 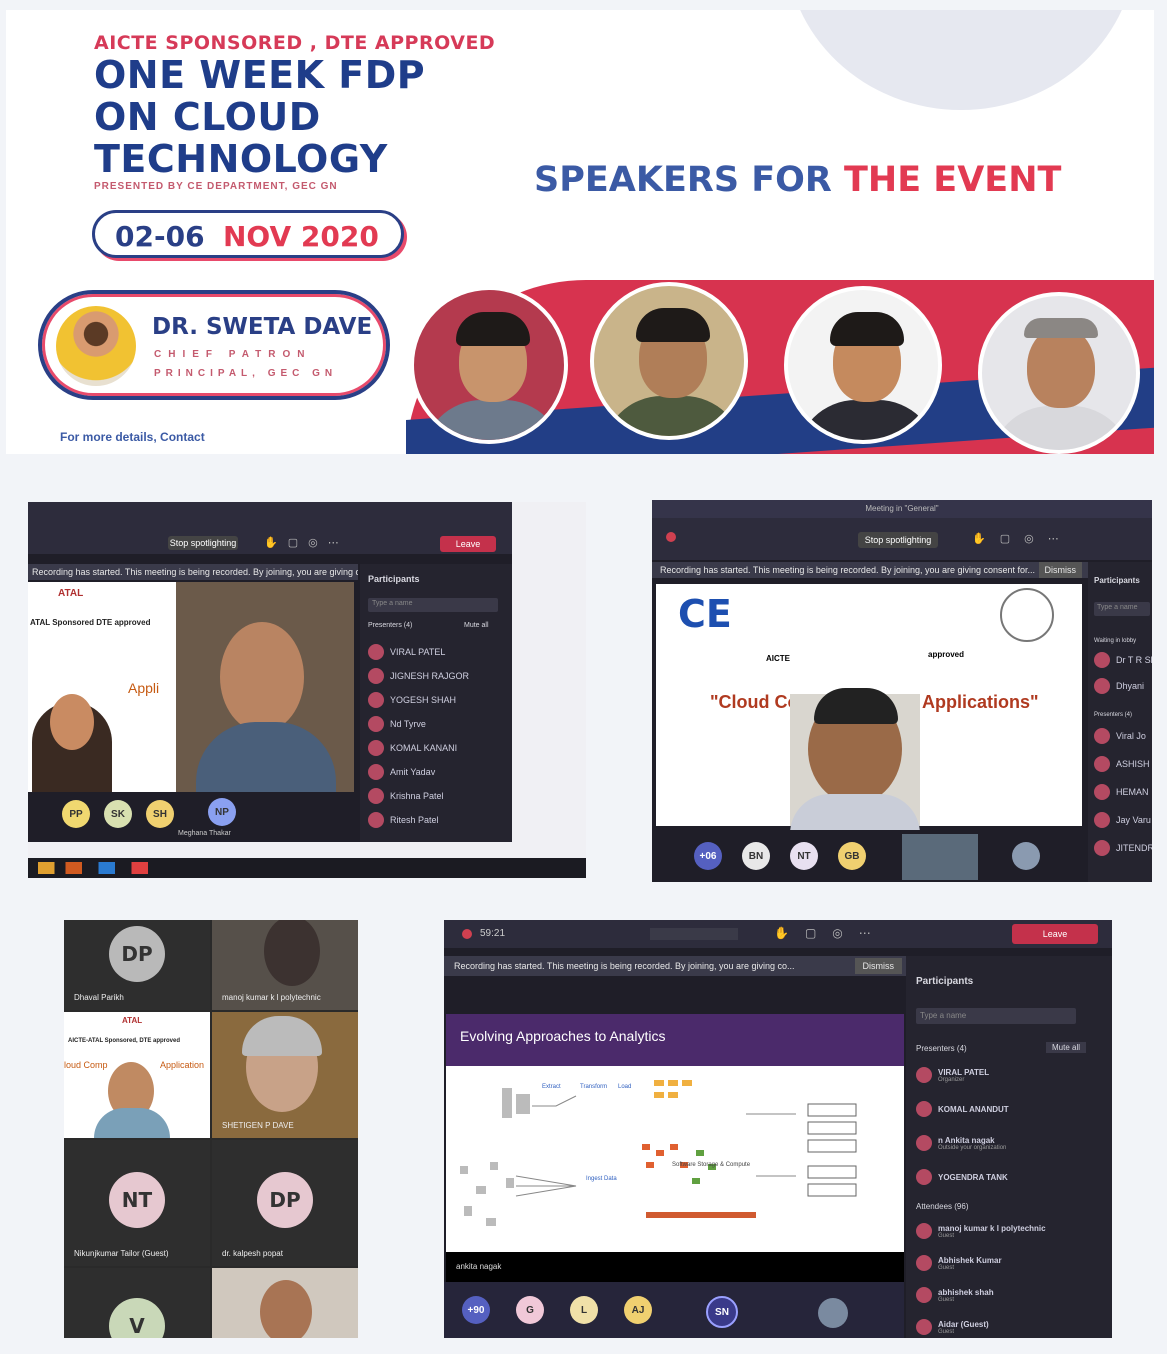 What do you see at coordinates (285, 1075) in the screenshot?
I see `gallery-tile-4: SHETIGEN P DAVE` at bounding box center [285, 1075].